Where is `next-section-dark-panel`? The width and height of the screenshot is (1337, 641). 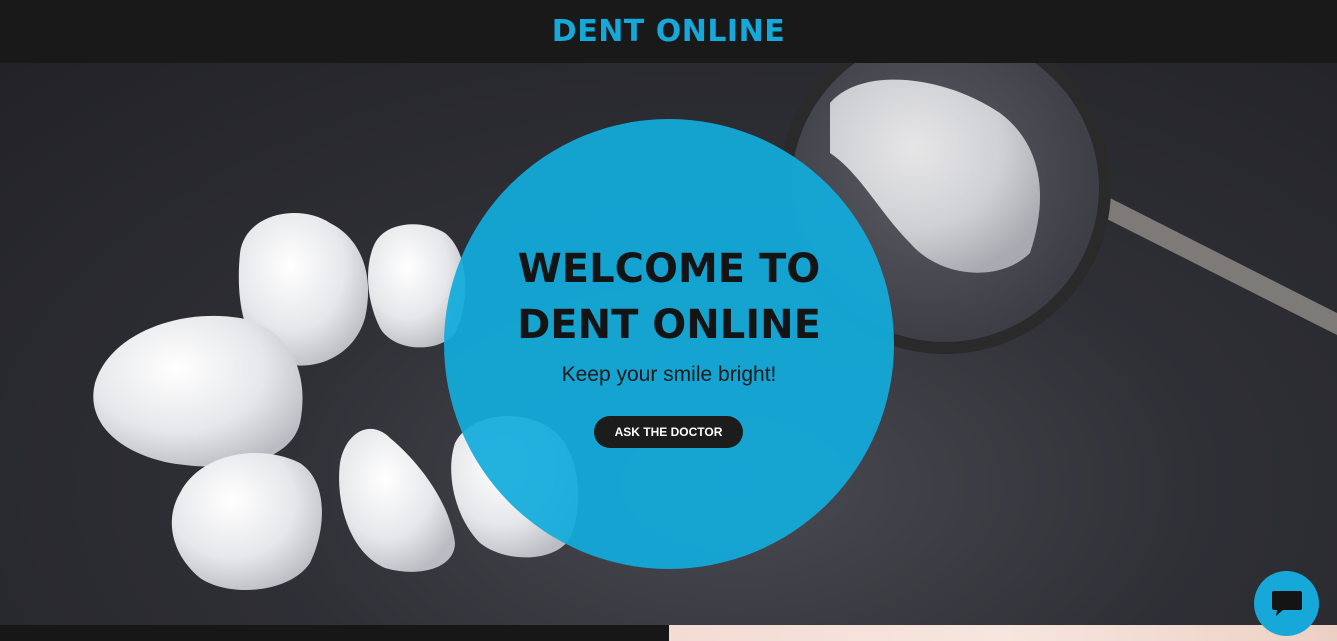 next-section-dark-panel is located at coordinates (334, 633).